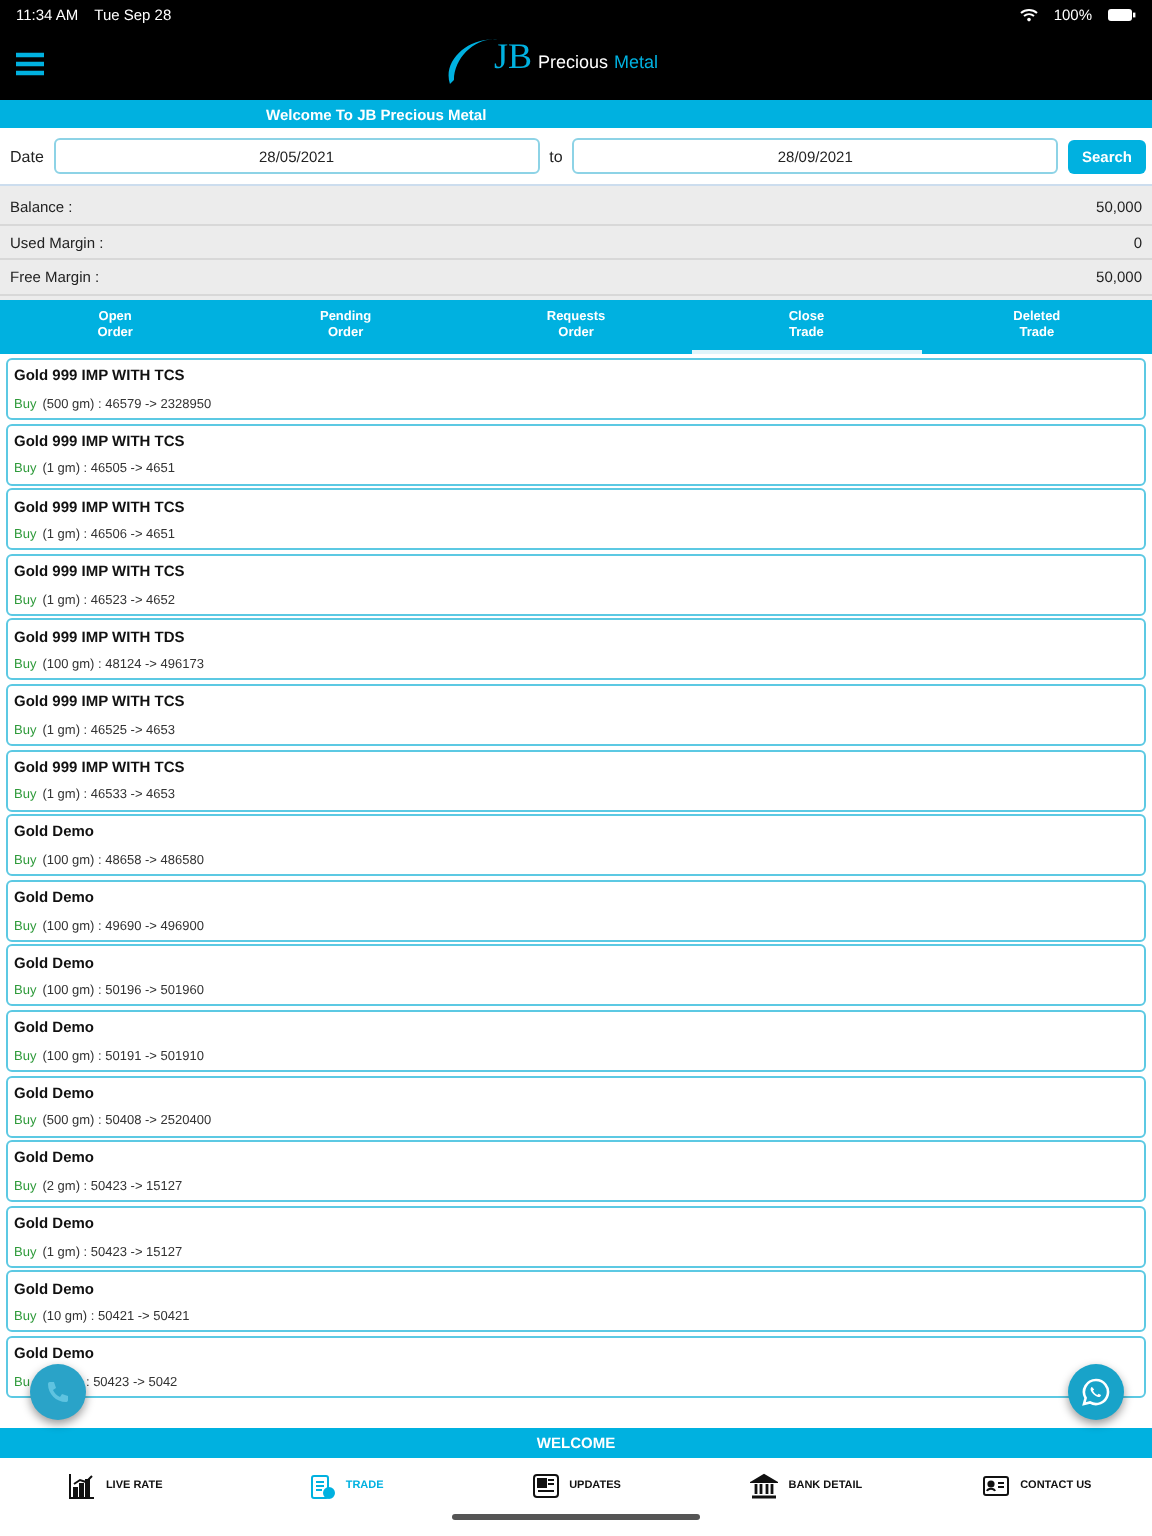 The width and height of the screenshot is (1152, 1536). Describe the element at coordinates (556, 156) in the screenshot. I see `to-label: to` at that location.